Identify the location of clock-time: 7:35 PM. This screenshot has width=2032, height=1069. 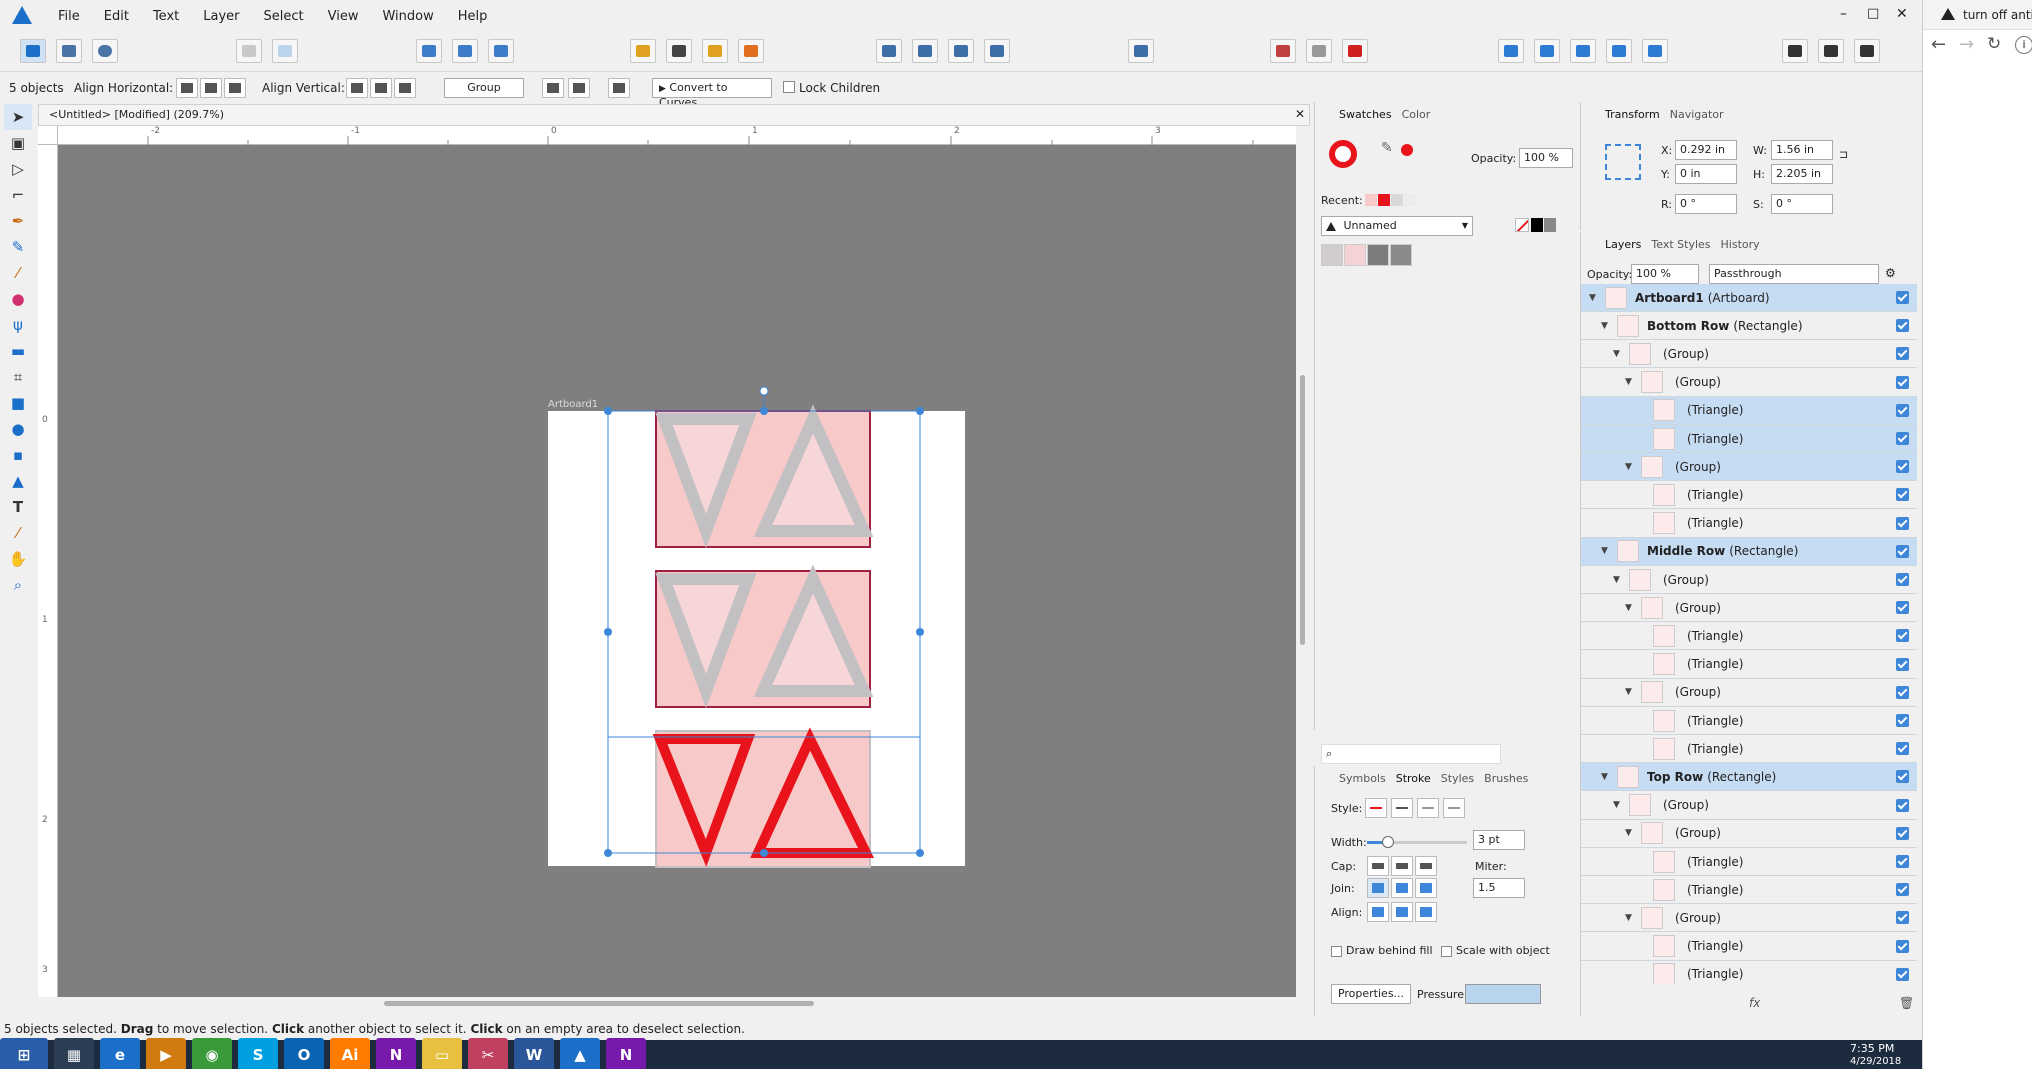
(1872, 1048).